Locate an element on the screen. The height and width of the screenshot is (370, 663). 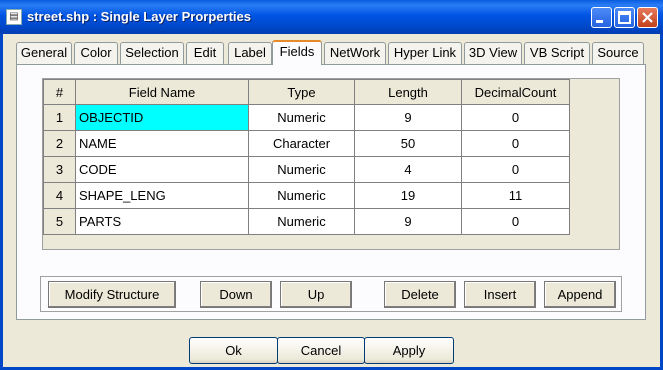
decimal-count-cell: 11 is located at coordinates (515, 195).